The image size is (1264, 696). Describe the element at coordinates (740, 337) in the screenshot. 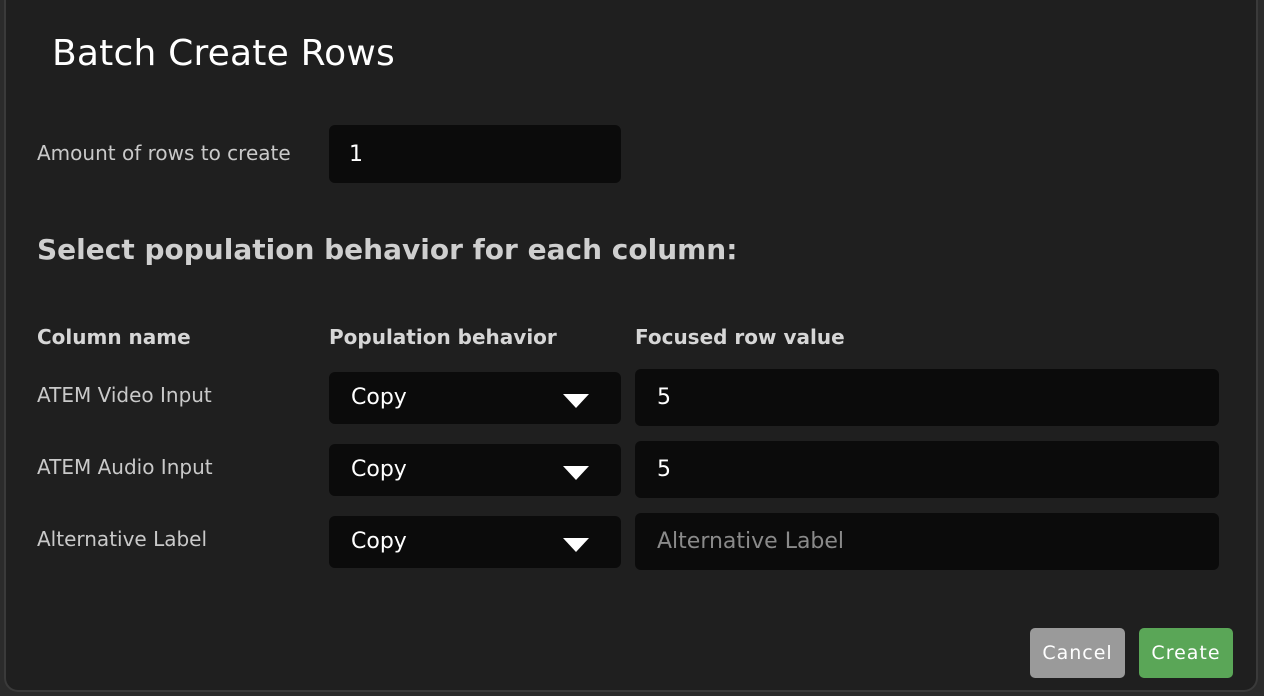

I see `focused-row-value-header: Focused row value` at that location.